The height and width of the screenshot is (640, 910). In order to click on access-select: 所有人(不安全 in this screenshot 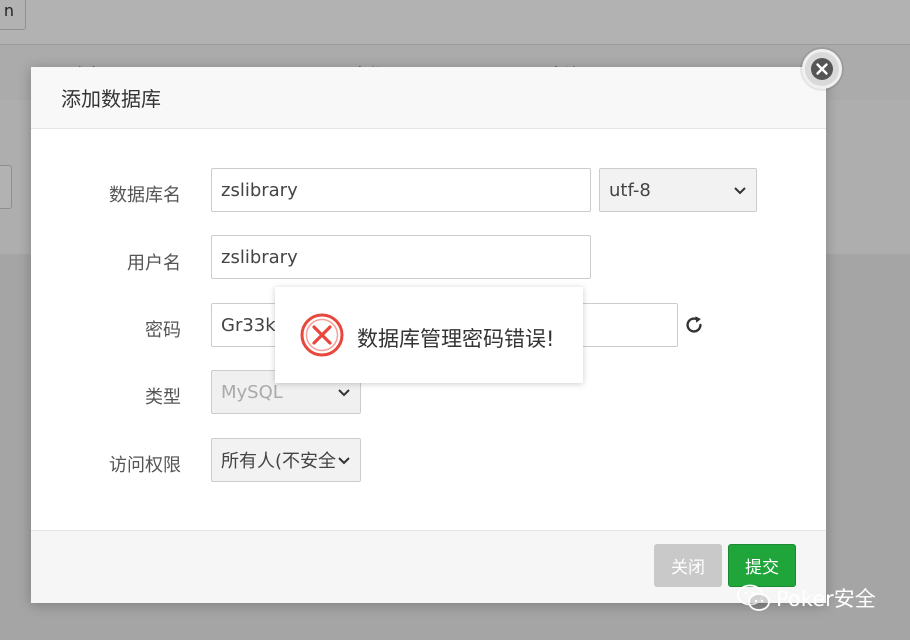, I will do `click(286, 460)`.